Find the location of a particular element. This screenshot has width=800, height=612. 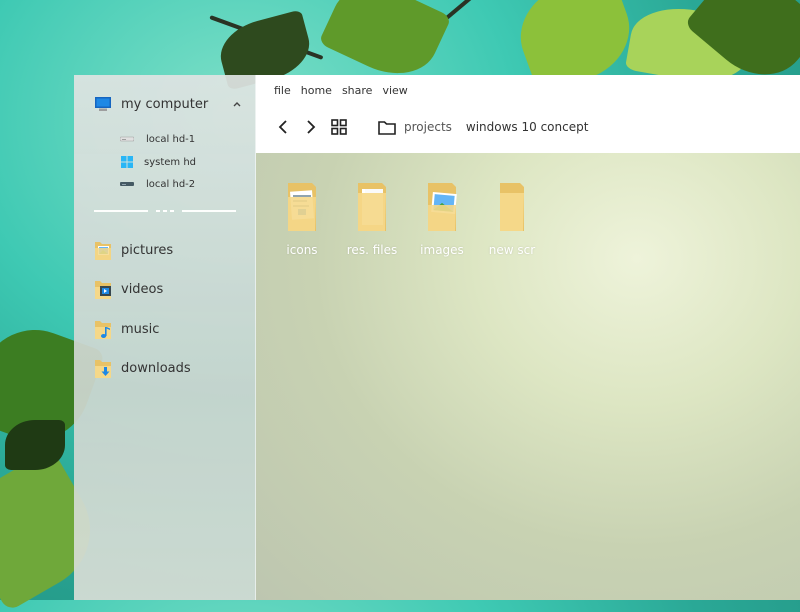

grid-icon is located at coordinates (339, 127).